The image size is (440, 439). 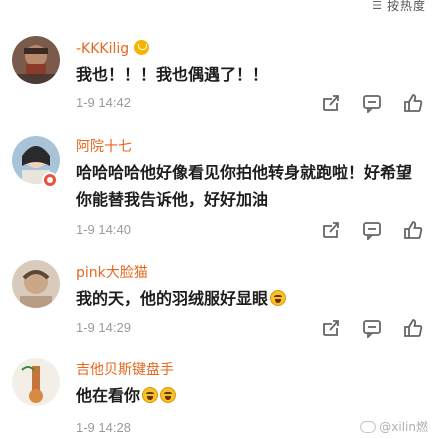 What do you see at coordinates (142, 47) in the screenshot?
I see `member-badge-icon` at bounding box center [142, 47].